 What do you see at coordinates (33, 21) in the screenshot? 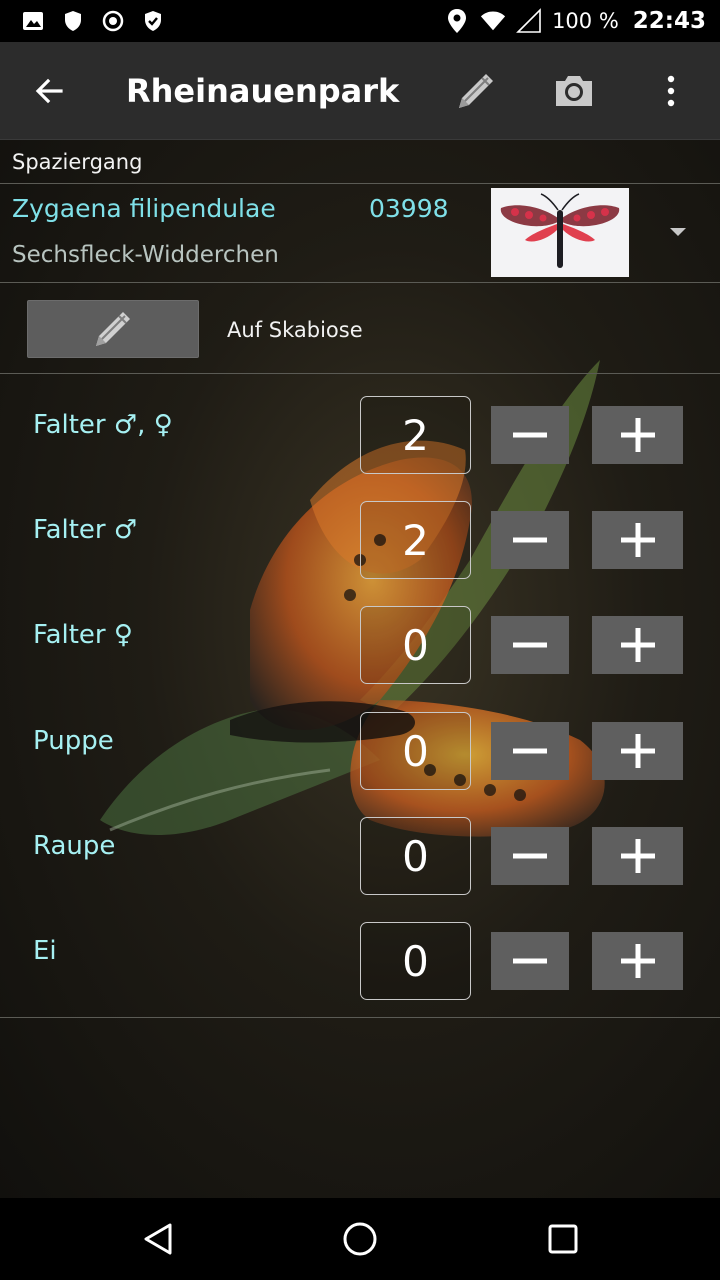
I see `image-icon` at bounding box center [33, 21].